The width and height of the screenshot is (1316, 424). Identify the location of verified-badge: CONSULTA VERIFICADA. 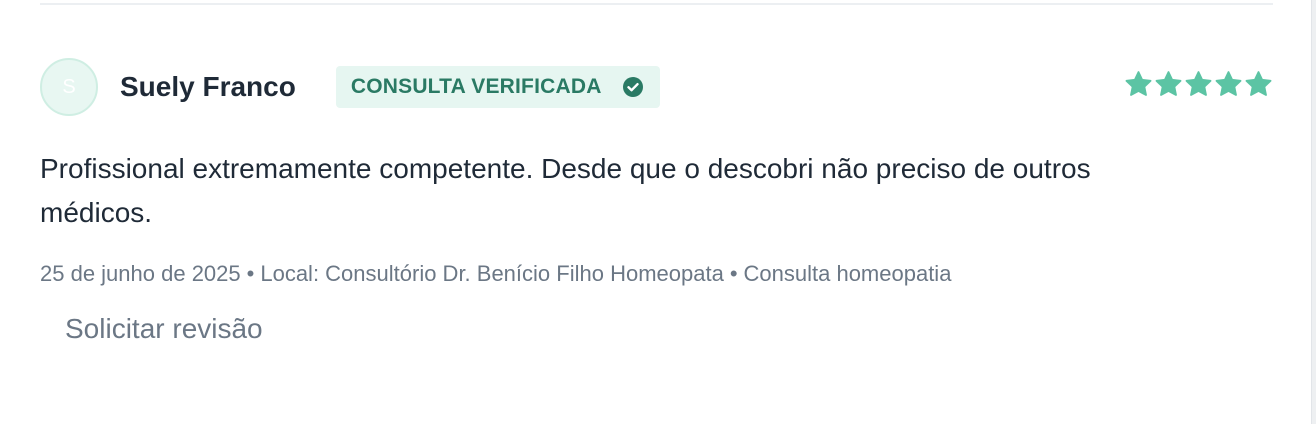
(497, 87).